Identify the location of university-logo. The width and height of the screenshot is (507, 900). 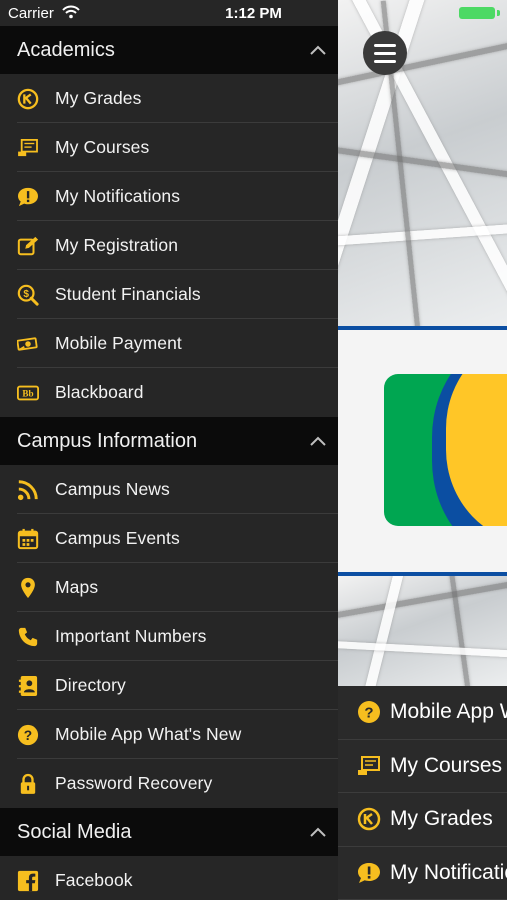
(445, 450).